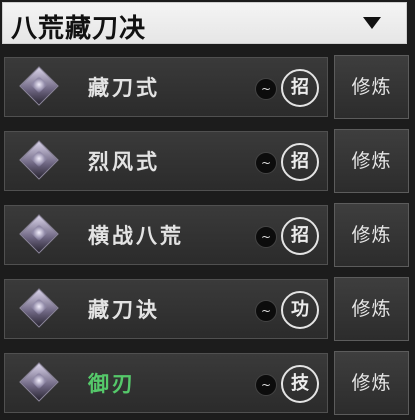 Image resolution: width=415 pixels, height=420 pixels. Describe the element at coordinates (112, 383) in the screenshot. I see `skill-name: 御刃` at that location.